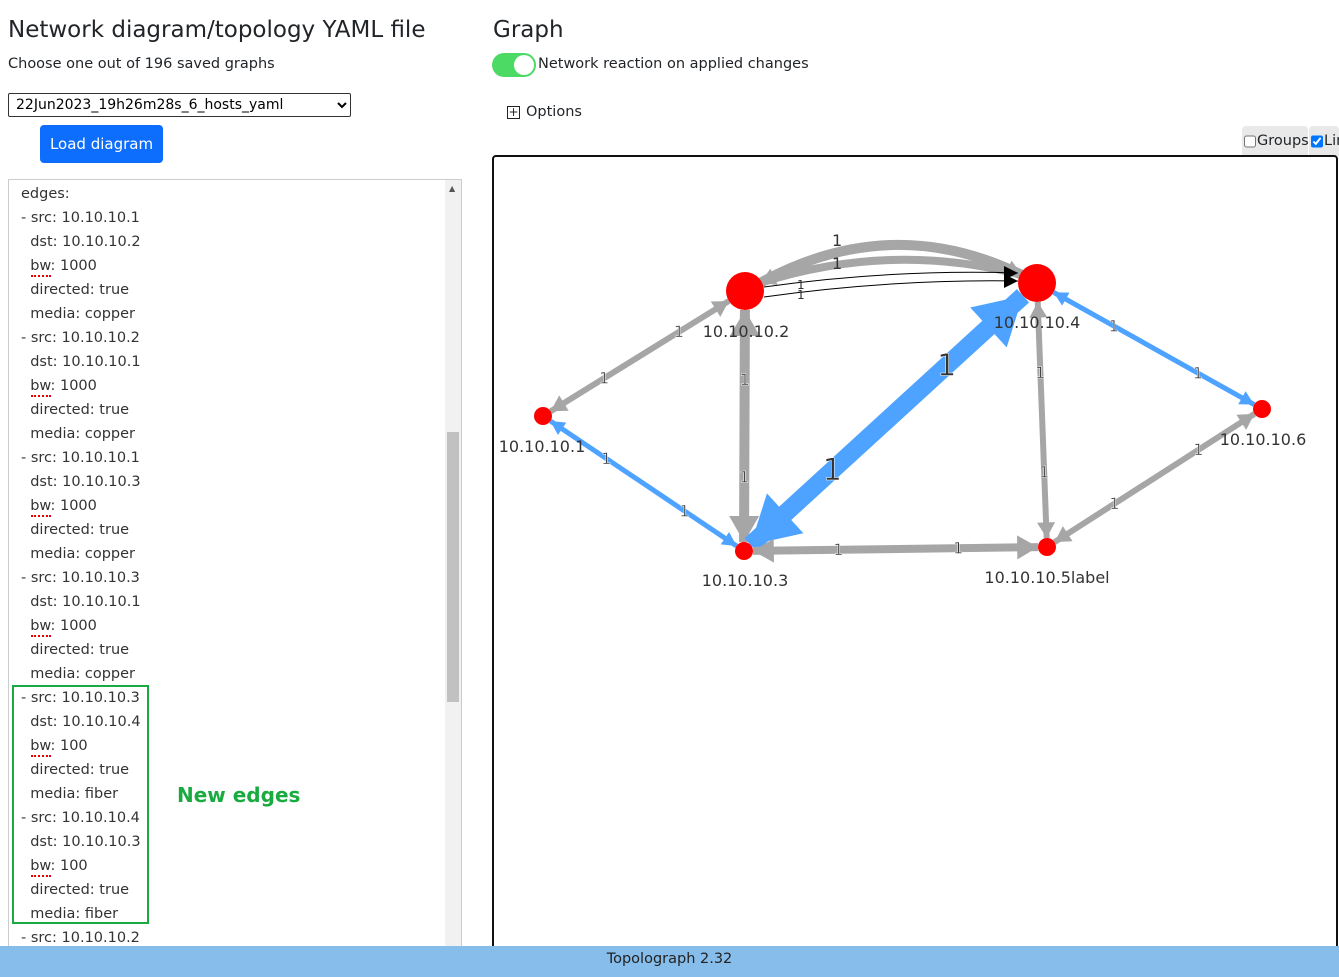  I want to click on yaml-line: dst: 10.10.10.3, so click(81, 482).